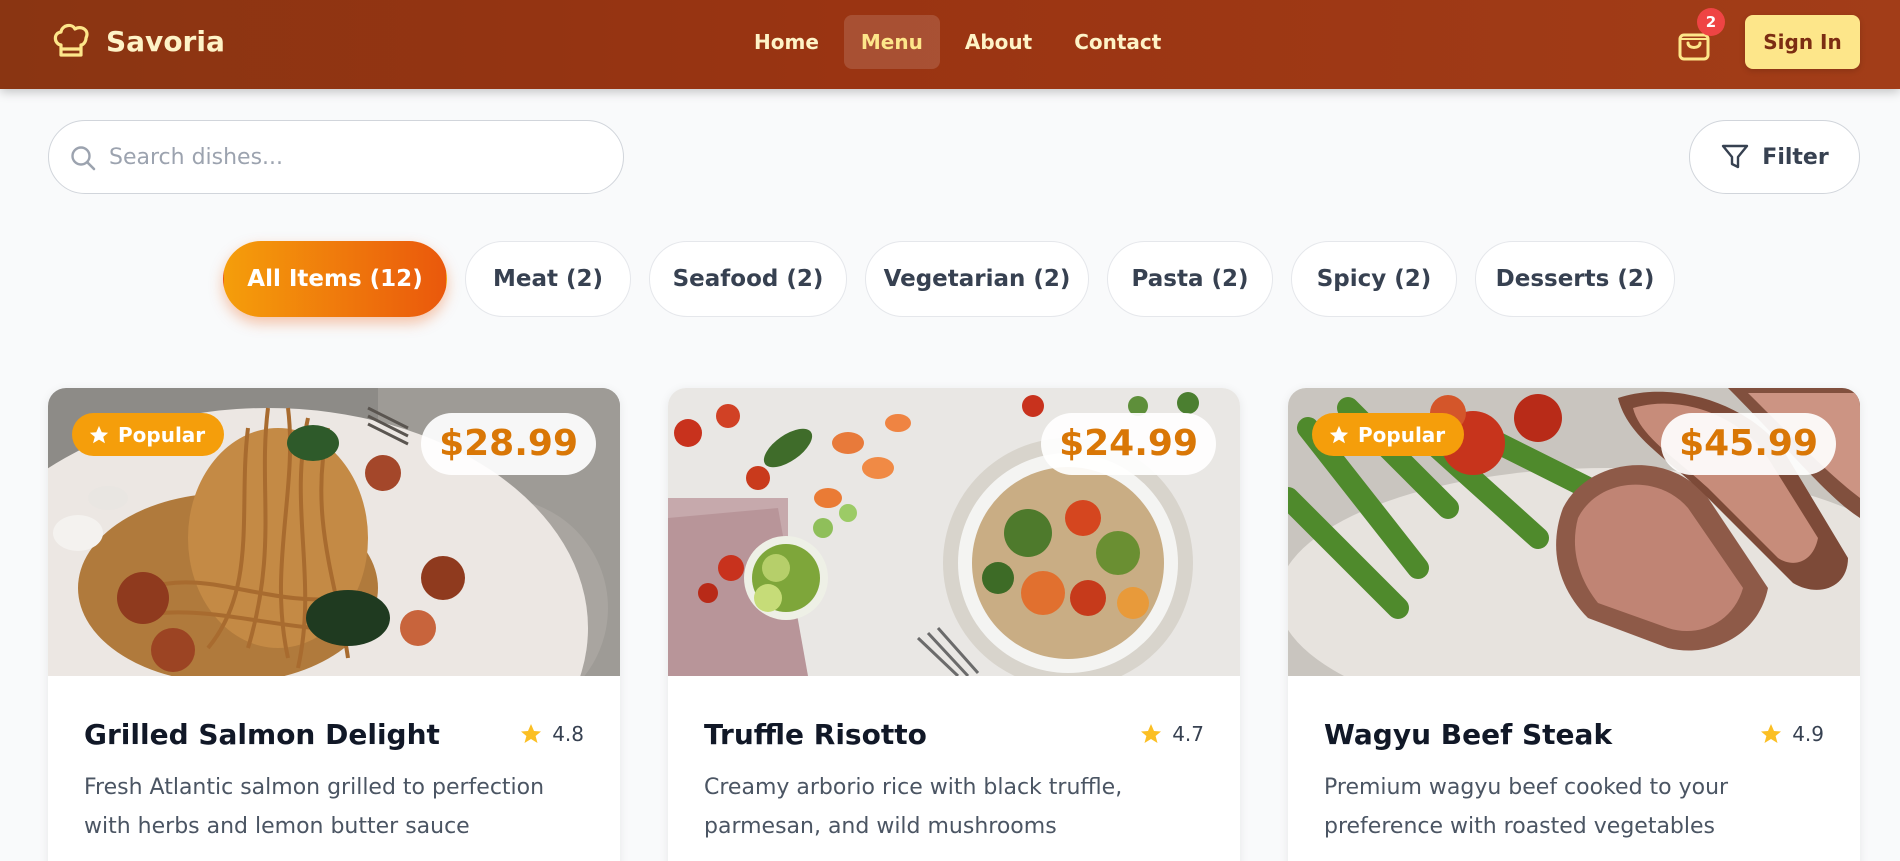 This screenshot has height=861, width=1900. I want to click on sign-in-button: Sign In, so click(1802, 42).